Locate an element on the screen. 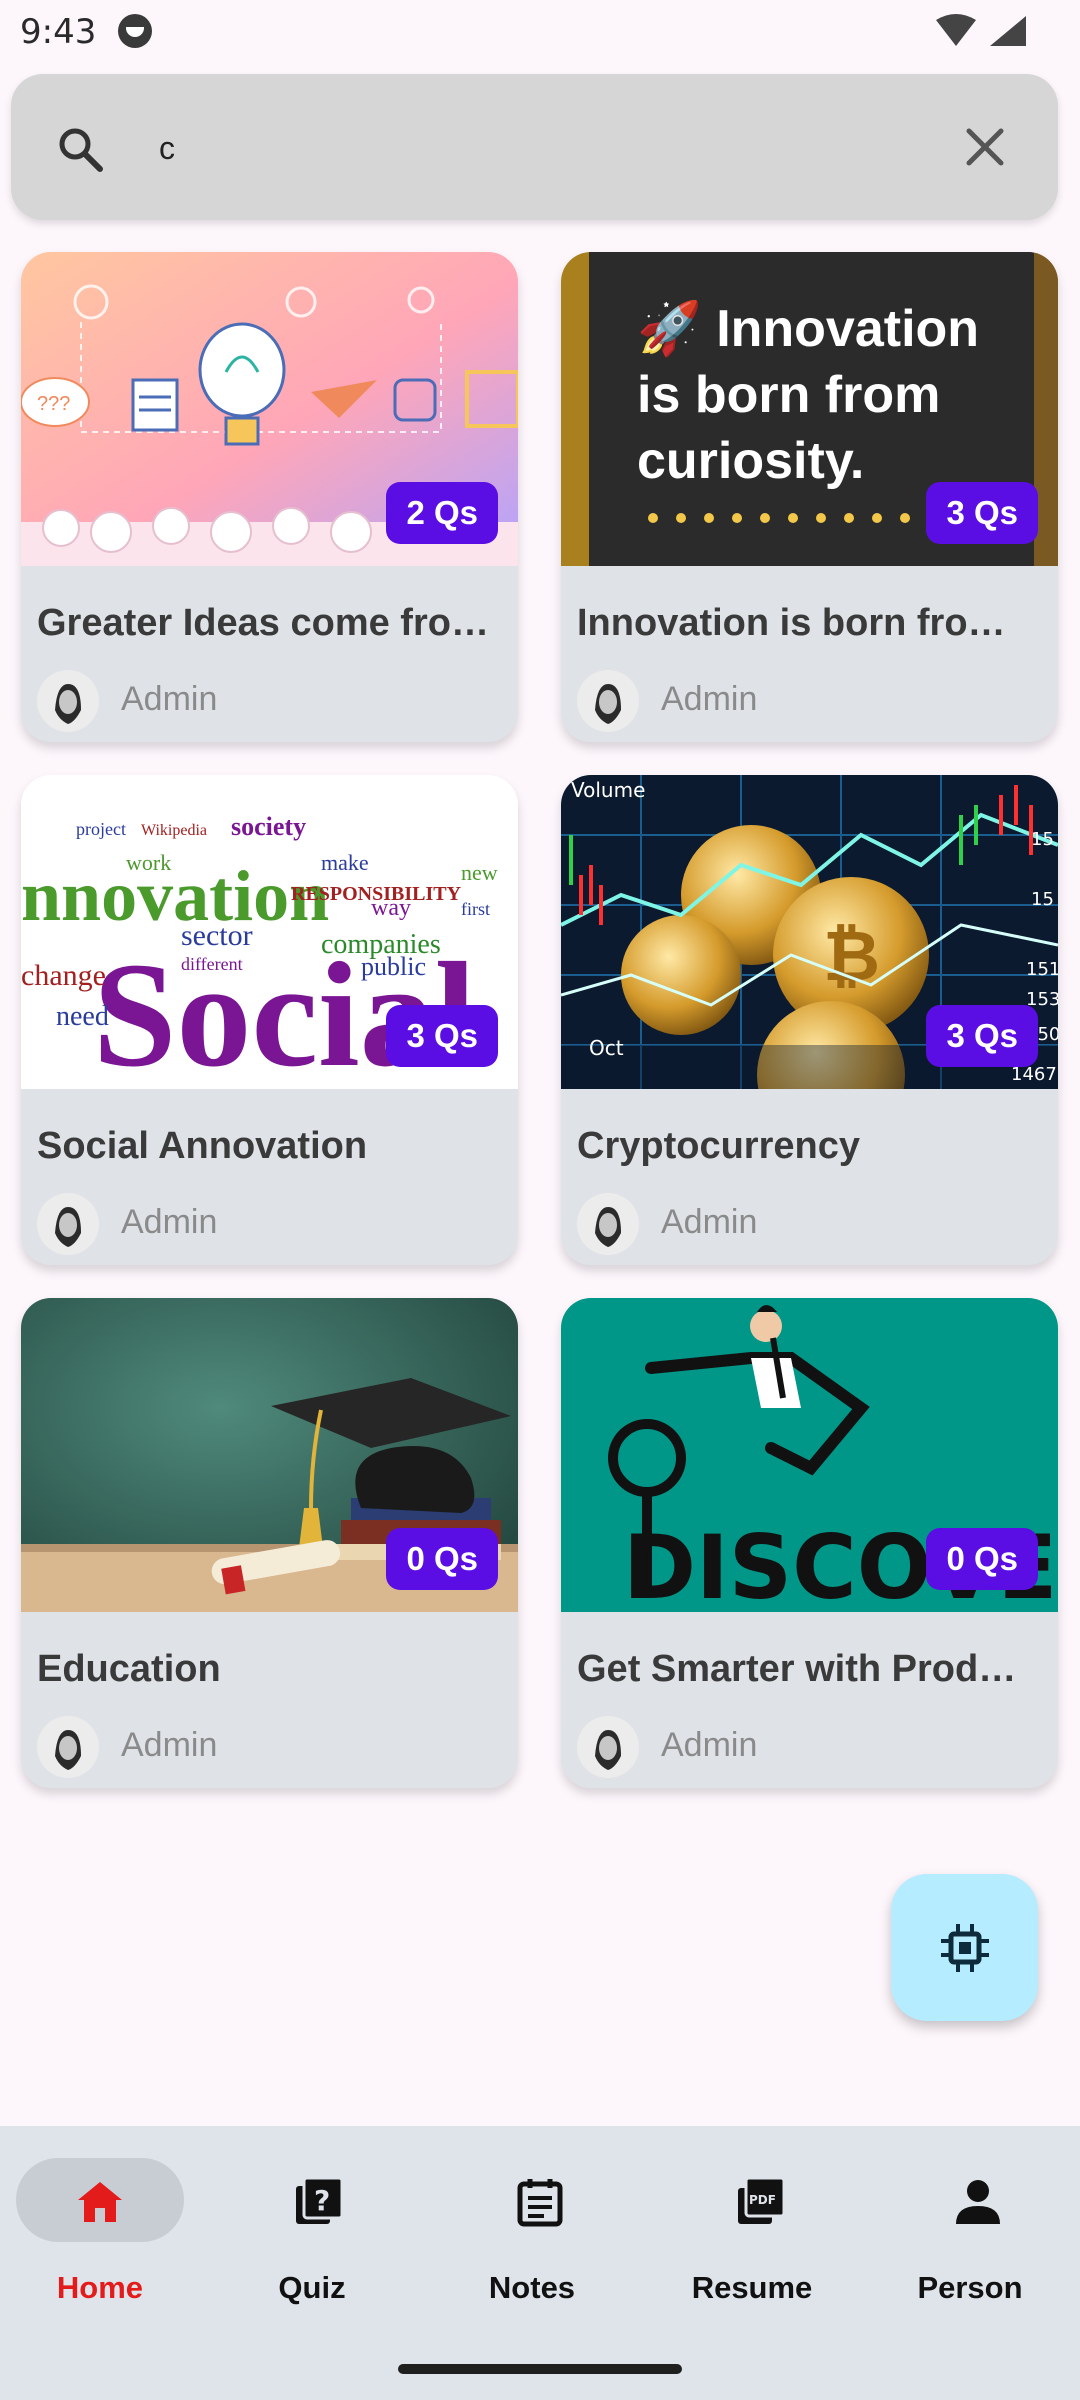 The width and height of the screenshot is (1080, 2400). svg-text: sector is located at coordinates (217, 935).